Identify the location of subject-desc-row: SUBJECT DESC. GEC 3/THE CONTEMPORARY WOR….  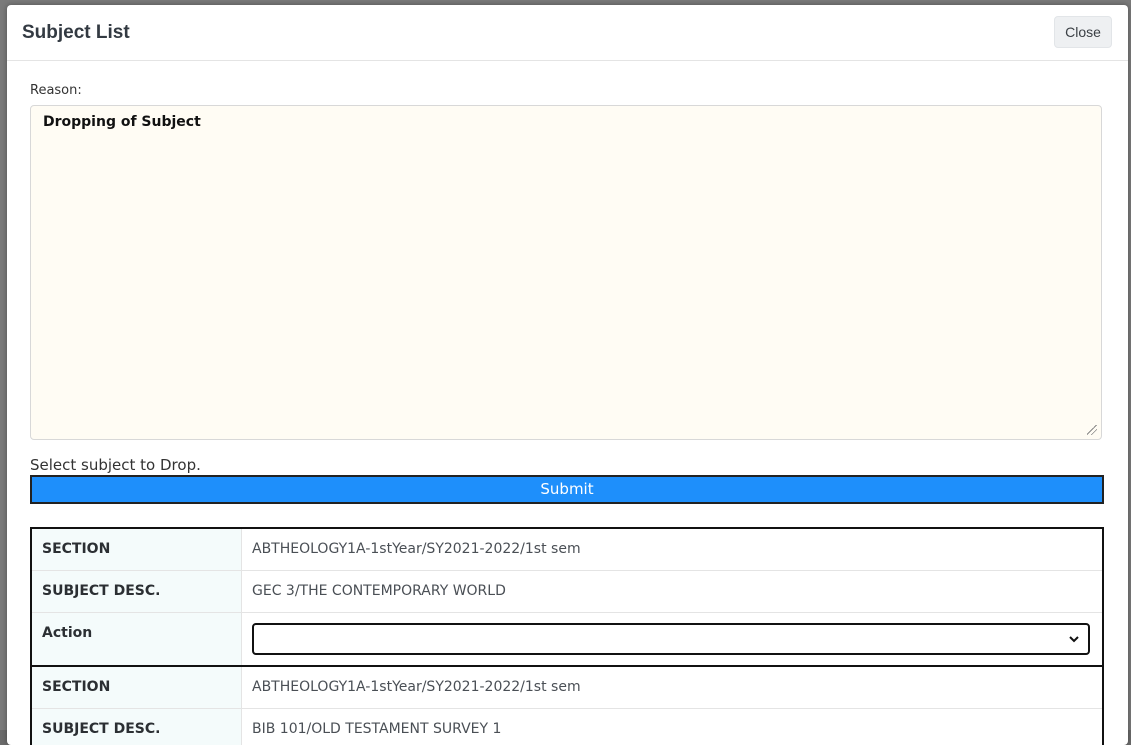
(567, 592).